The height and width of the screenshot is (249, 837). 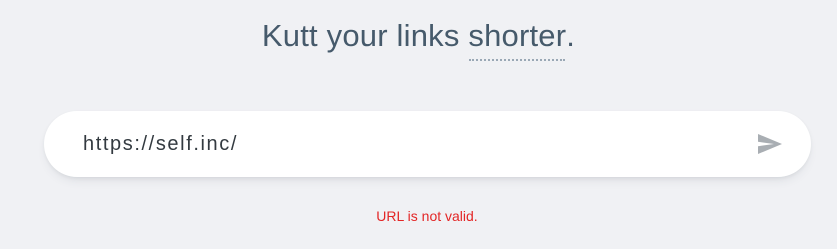 I want to click on headline-suffix: ., so click(x=571, y=35).